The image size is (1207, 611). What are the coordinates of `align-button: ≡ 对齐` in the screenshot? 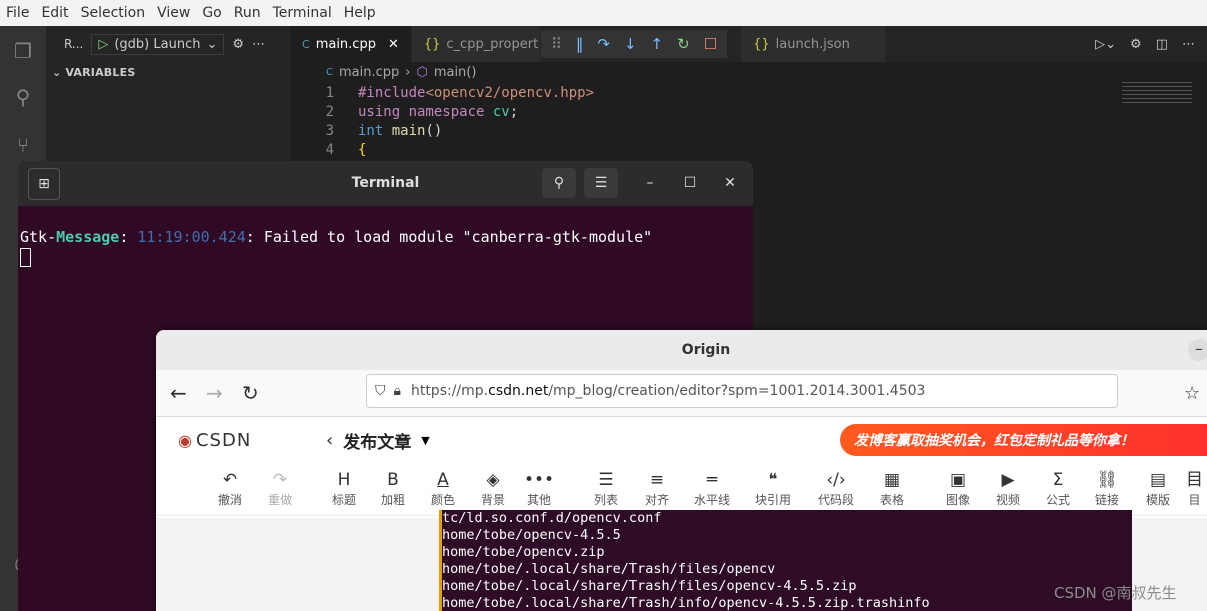 It's located at (657, 488).